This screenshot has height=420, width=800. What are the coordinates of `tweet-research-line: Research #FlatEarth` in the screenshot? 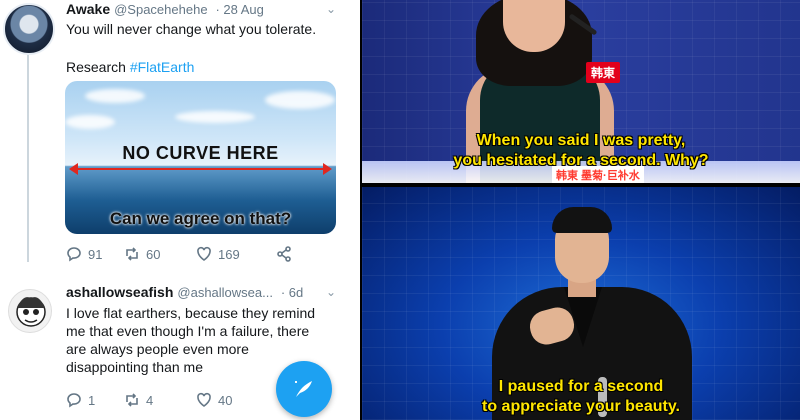 It's located at (130, 67).